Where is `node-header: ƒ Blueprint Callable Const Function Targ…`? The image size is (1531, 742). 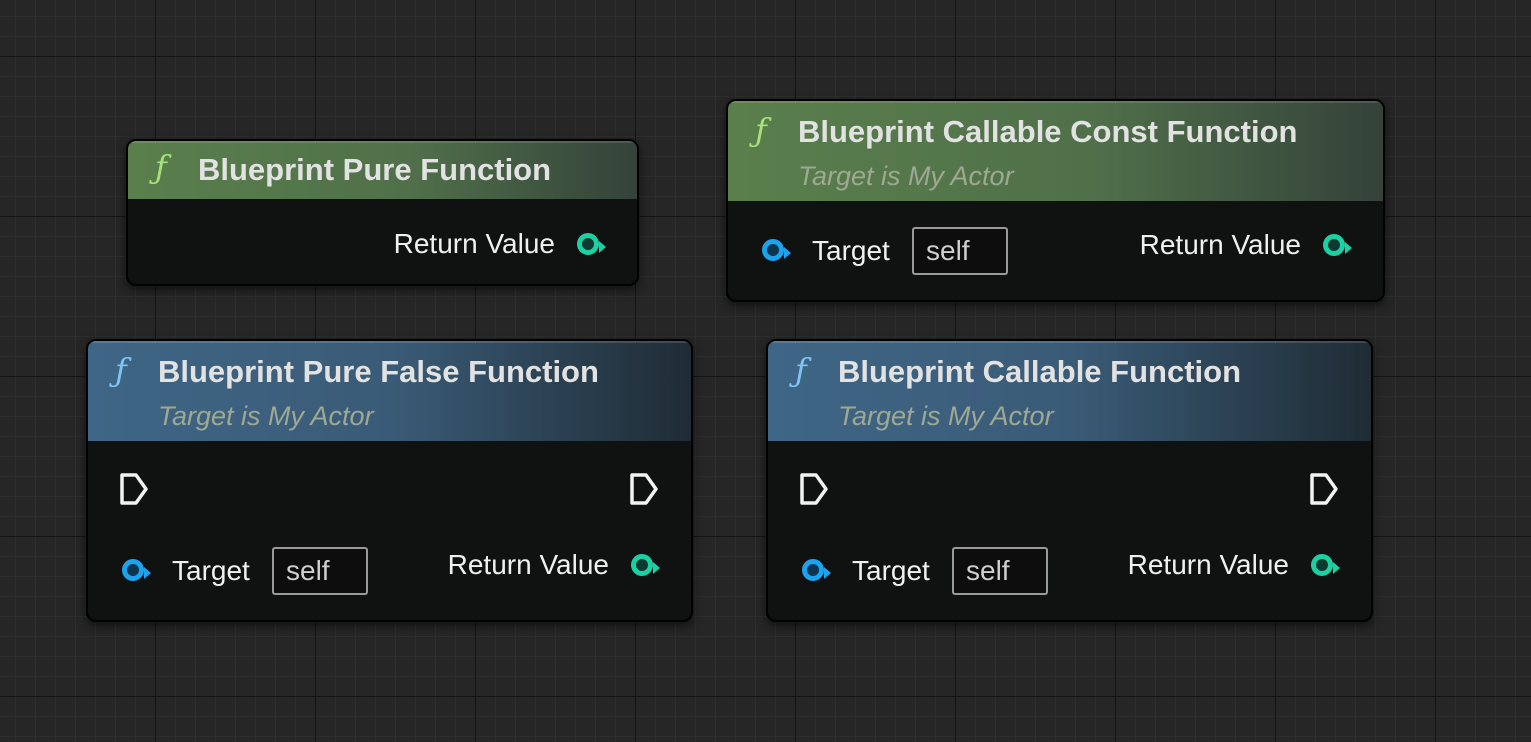 node-header: ƒ Blueprint Callable Const Function Targ… is located at coordinates (1055, 151).